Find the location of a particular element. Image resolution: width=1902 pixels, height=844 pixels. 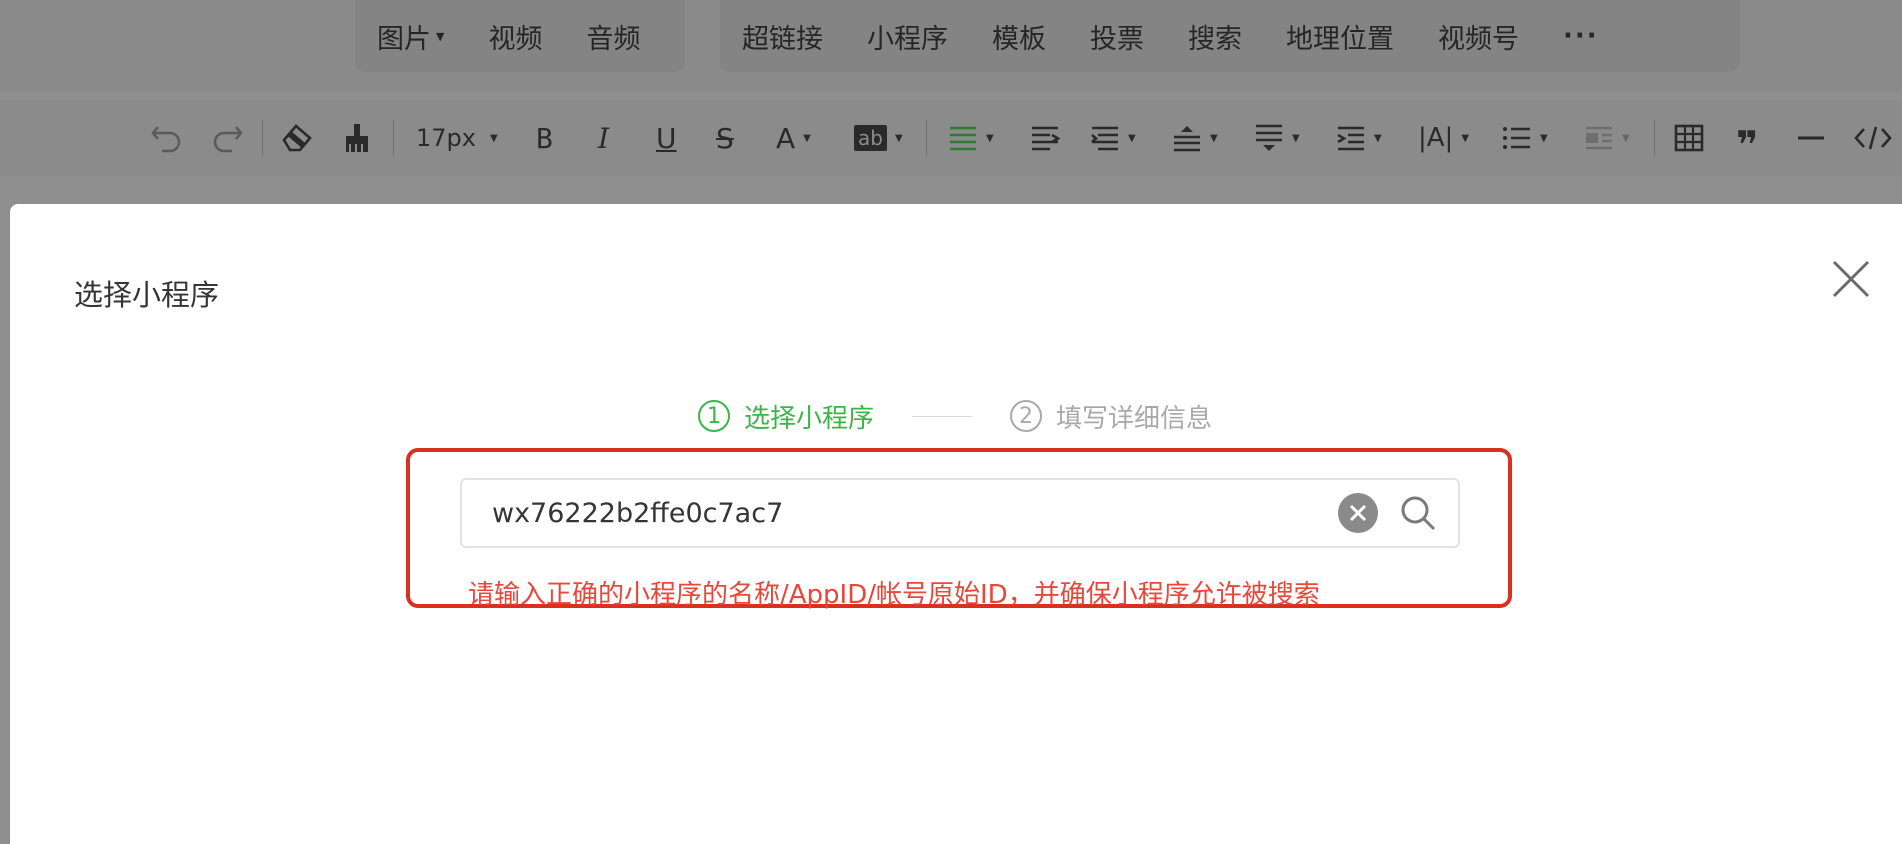

insert-media-group: 图片 ▼ 视频 音频 is located at coordinates (520, 36).